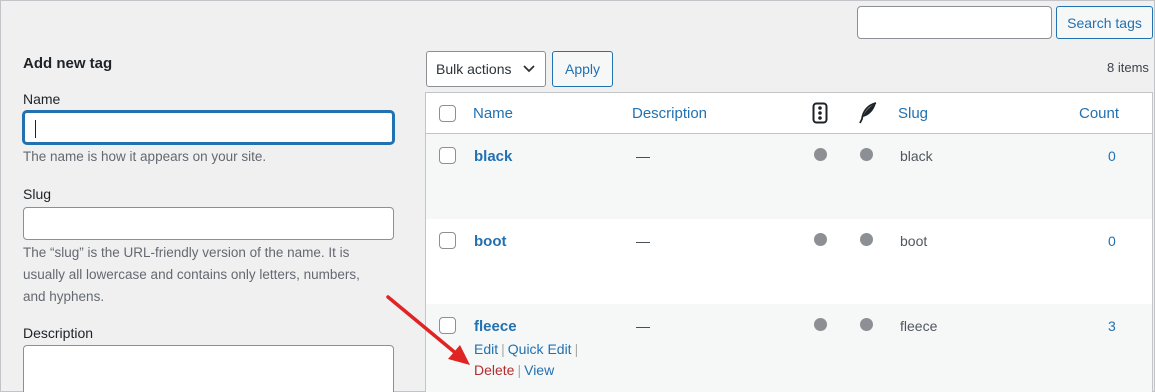  Describe the element at coordinates (493, 156) in the screenshot. I see `tag-name-link: black` at that location.